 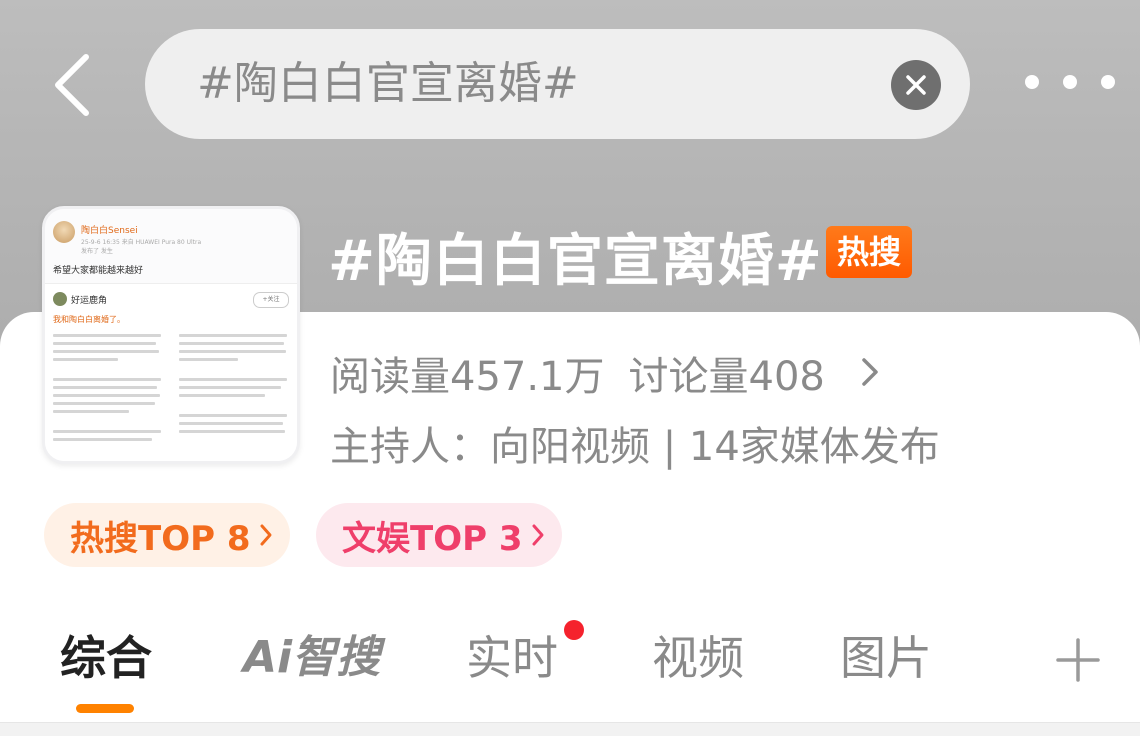 I want to click on search-input: #陶白白官宣离婚#, so click(x=557, y=84).